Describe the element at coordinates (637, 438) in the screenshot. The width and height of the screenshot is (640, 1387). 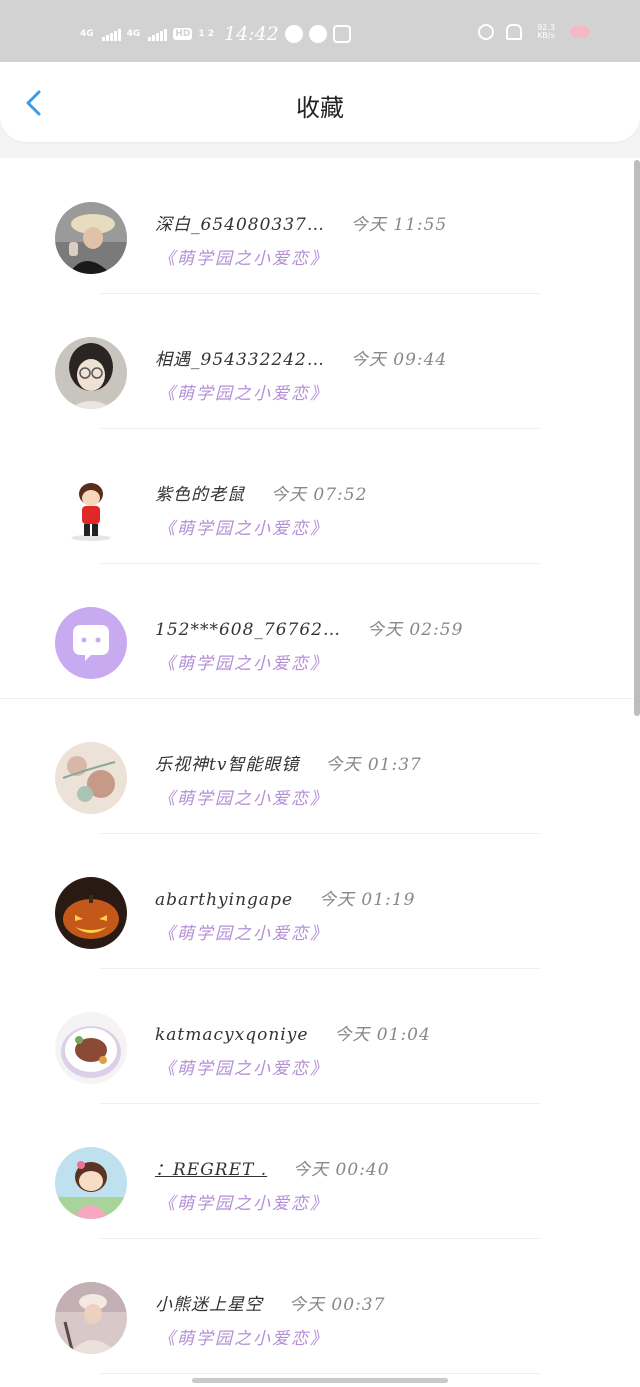
I see `scrollbar` at that location.